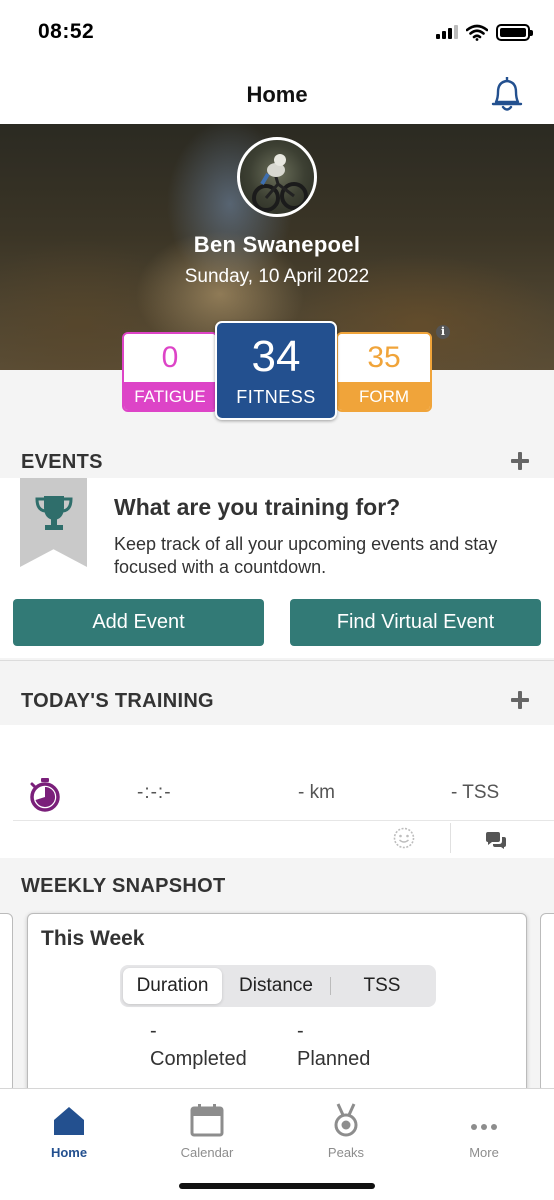  I want to click on notification-bell-icon, so click(507, 94).